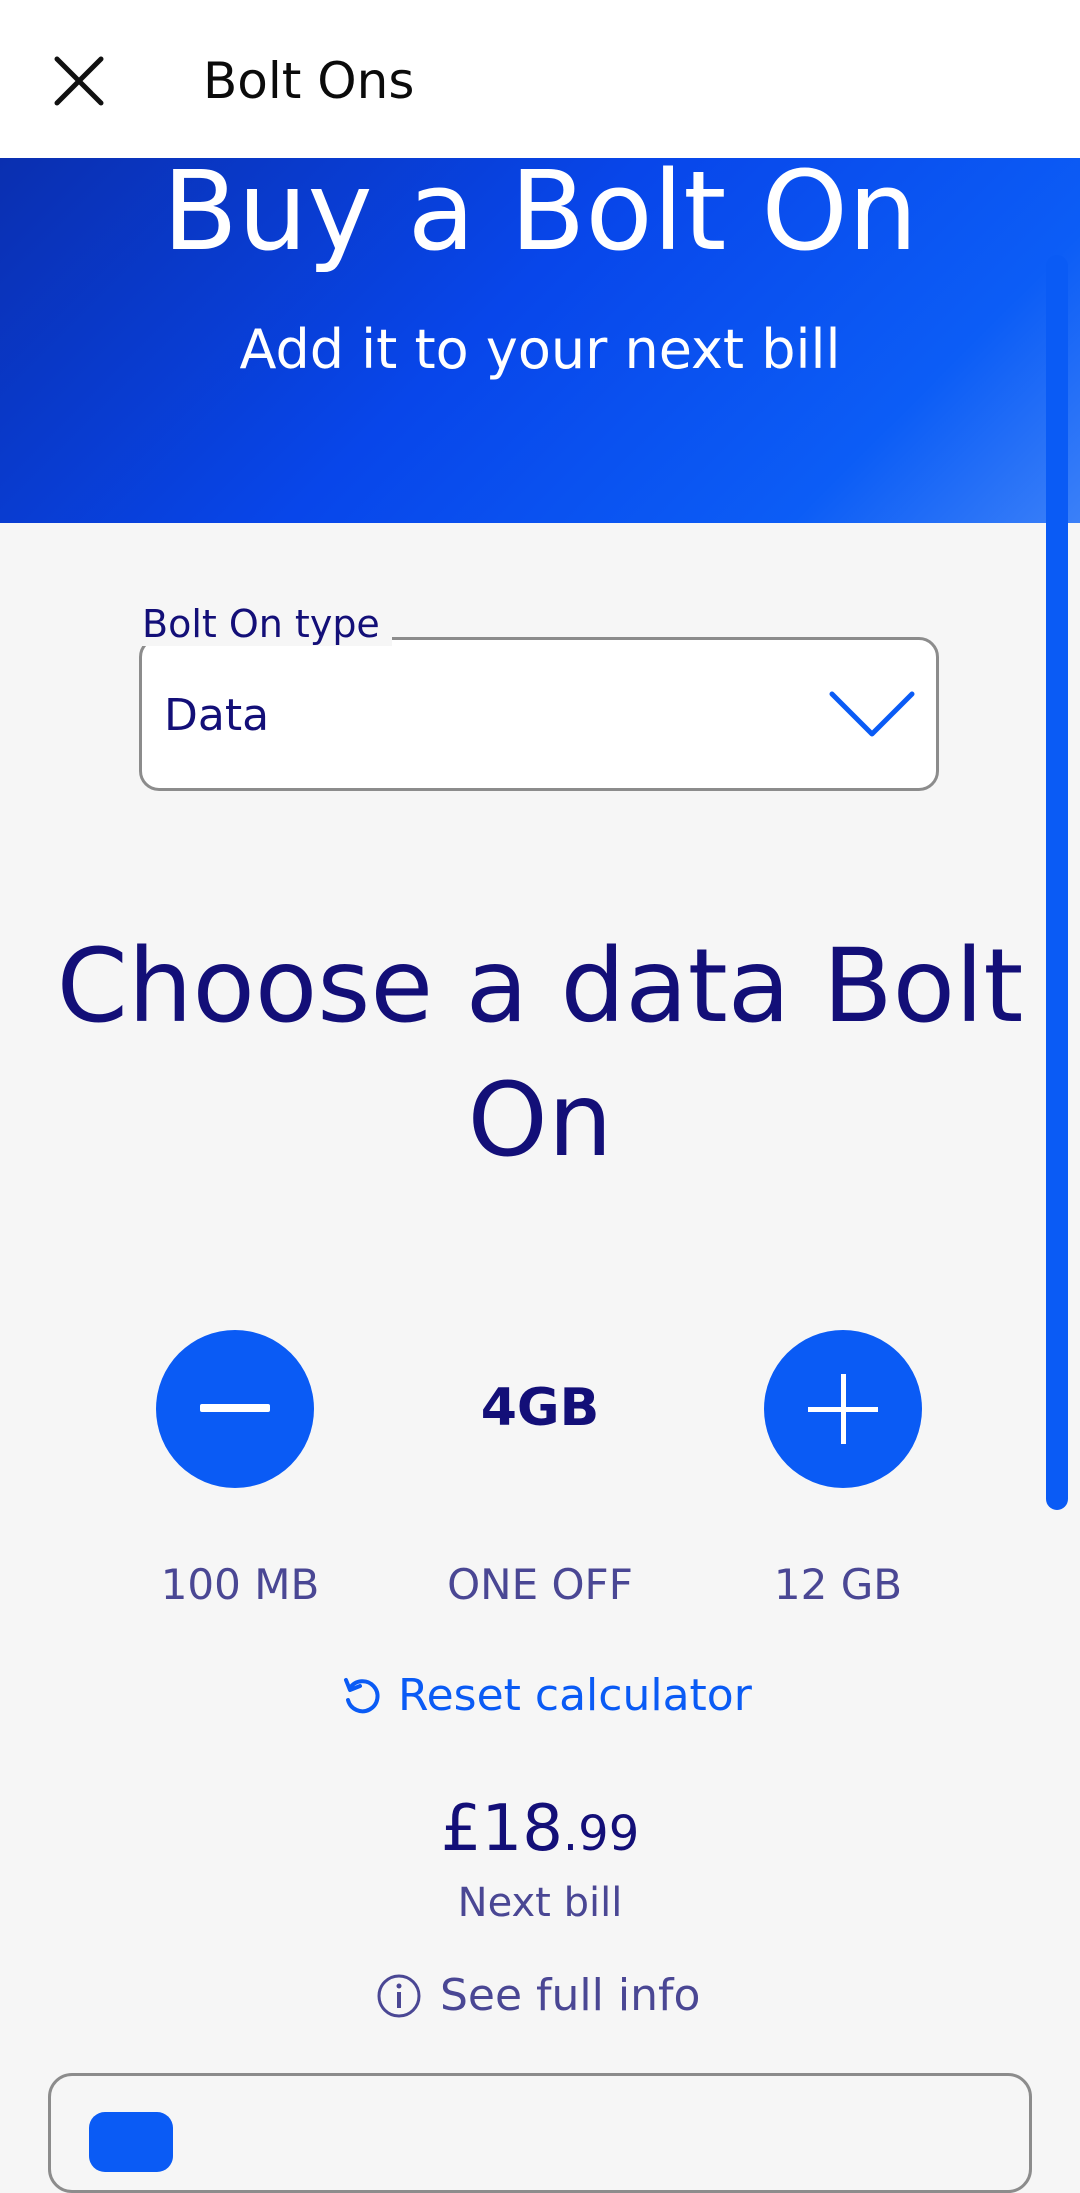  I want to click on price: £18.99, so click(540, 1829).